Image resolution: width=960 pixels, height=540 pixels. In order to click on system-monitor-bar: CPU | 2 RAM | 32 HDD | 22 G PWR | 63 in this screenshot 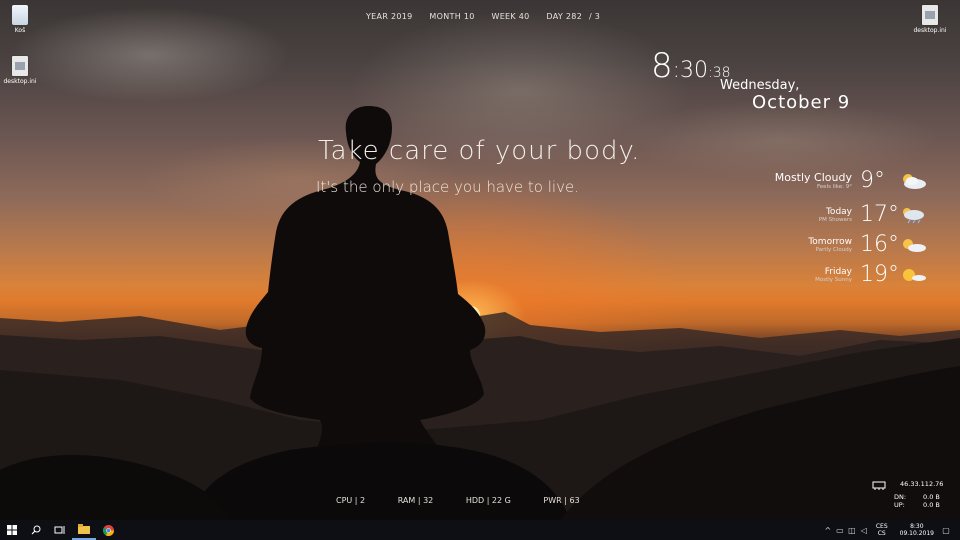, I will do `click(473, 500)`.